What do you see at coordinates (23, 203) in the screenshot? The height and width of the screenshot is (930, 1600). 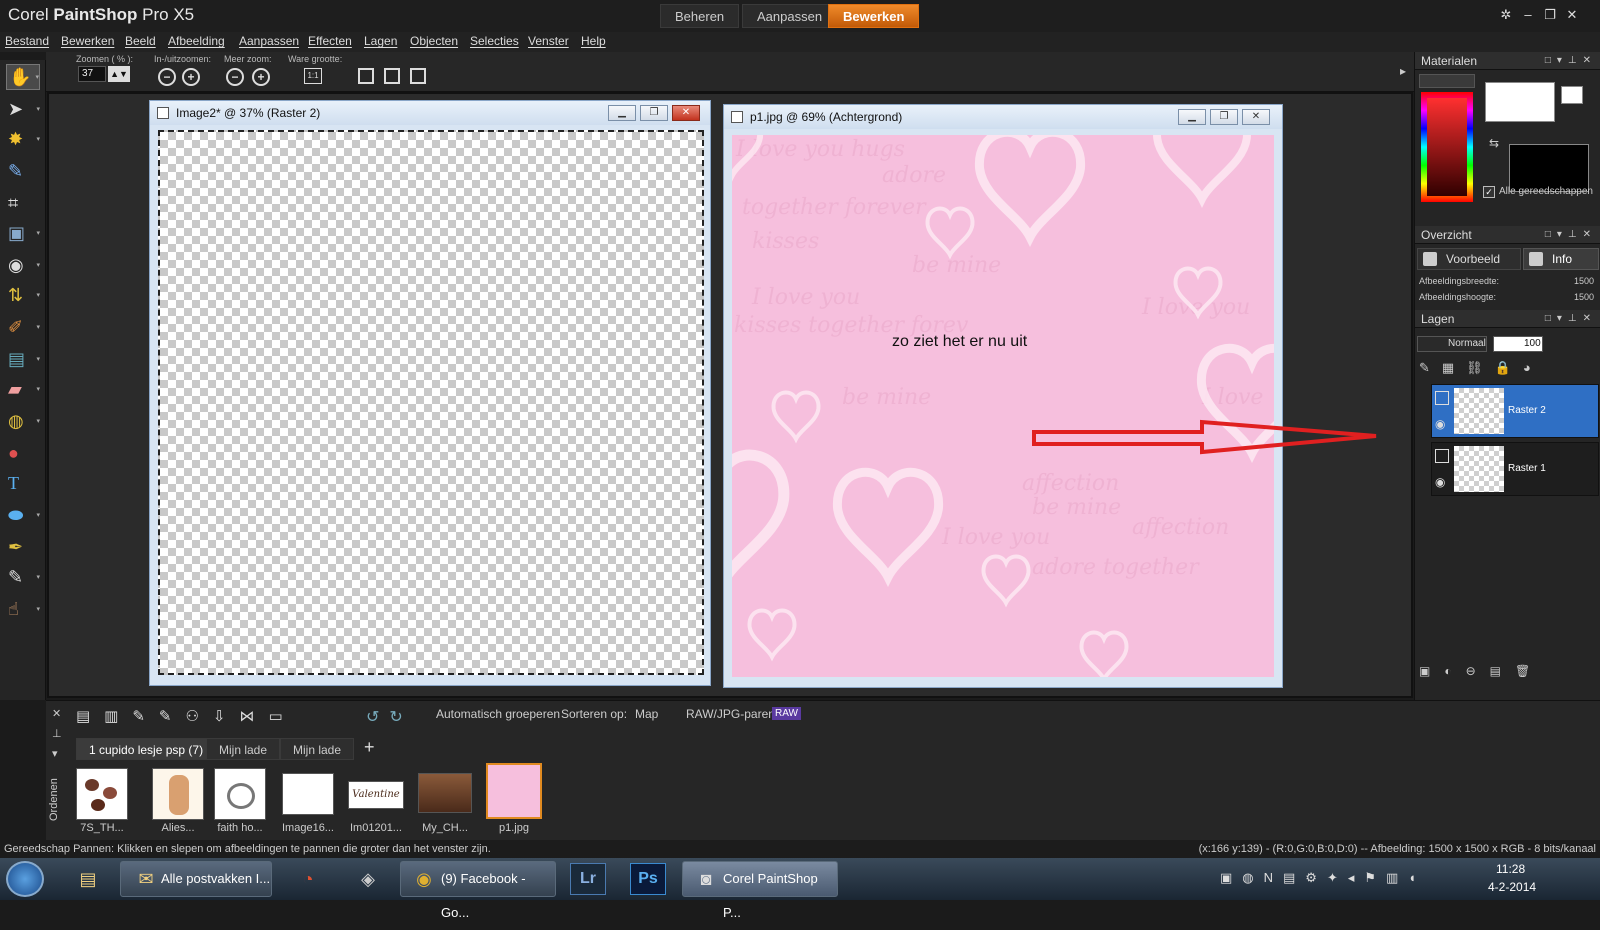 I see `crop-icon: ⌗` at bounding box center [23, 203].